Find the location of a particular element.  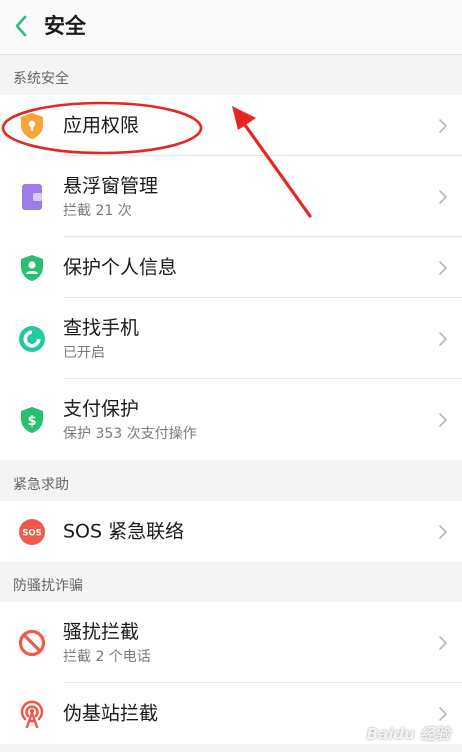

list-item-floating-window: 悬浮窗管理 拦截 21 次 is located at coordinates (231, 196).